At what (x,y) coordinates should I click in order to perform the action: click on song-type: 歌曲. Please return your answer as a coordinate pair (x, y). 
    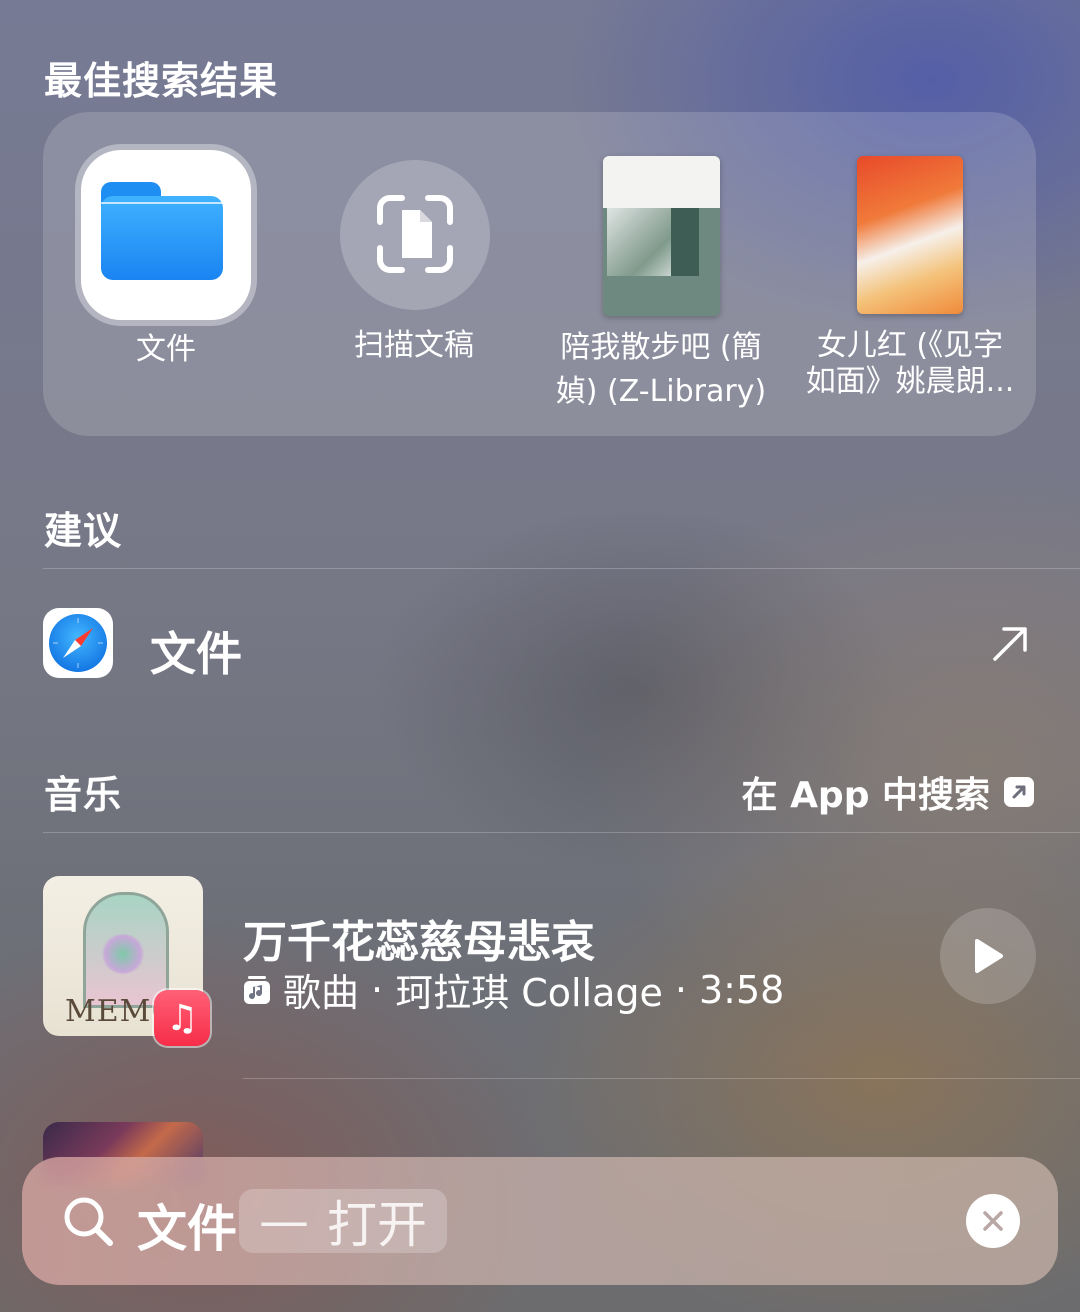
    Looking at the image, I should click on (321, 993).